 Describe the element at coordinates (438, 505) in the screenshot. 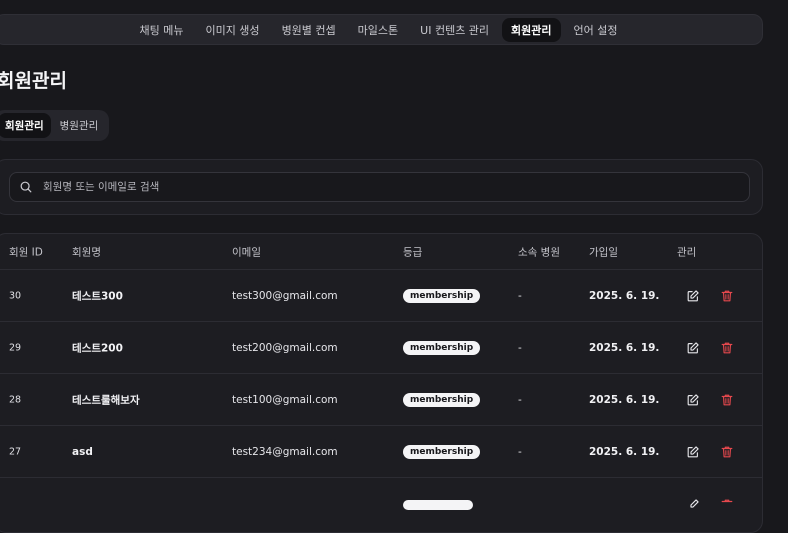

I see `grade-badge` at that location.